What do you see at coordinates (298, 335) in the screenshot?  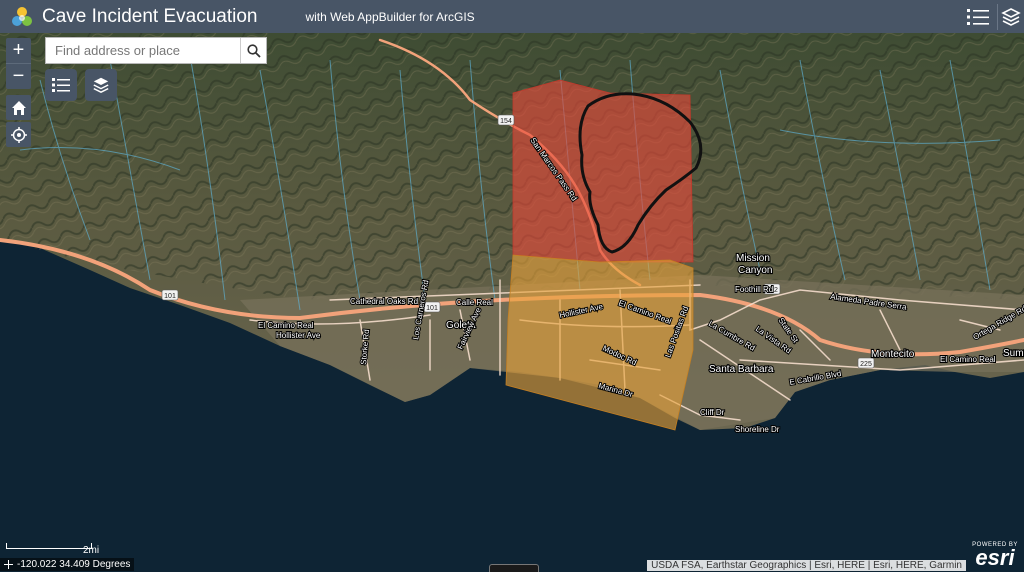 I see `label-hollister-w: Hollister Ave` at bounding box center [298, 335].